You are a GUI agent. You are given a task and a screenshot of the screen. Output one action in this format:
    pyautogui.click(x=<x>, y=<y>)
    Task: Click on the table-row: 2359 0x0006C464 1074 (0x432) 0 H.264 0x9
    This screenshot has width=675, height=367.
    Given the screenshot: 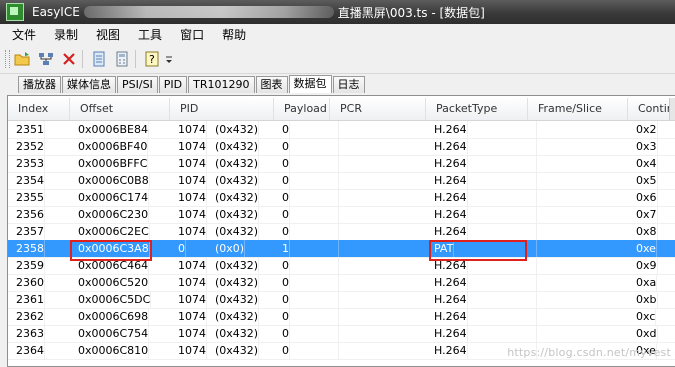 What is the action you would take?
    pyautogui.click(x=341, y=266)
    